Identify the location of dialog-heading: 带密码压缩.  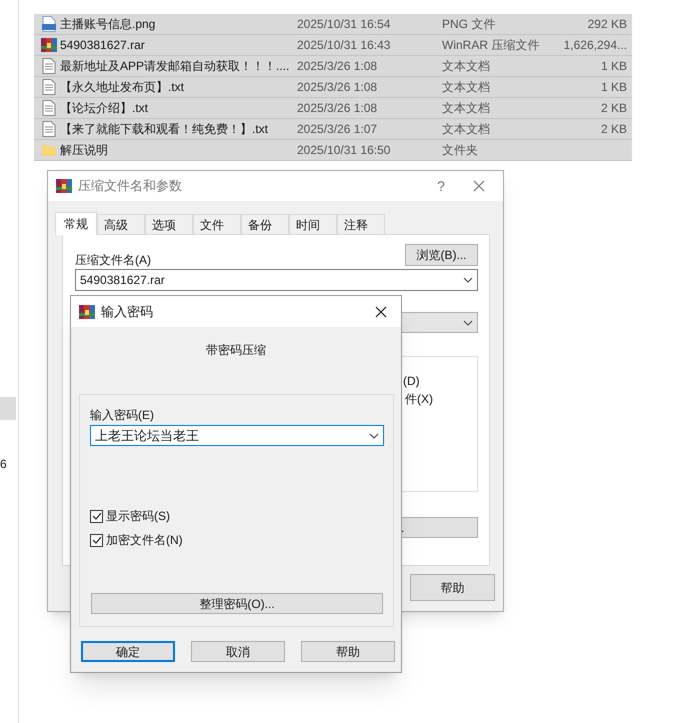
(236, 350).